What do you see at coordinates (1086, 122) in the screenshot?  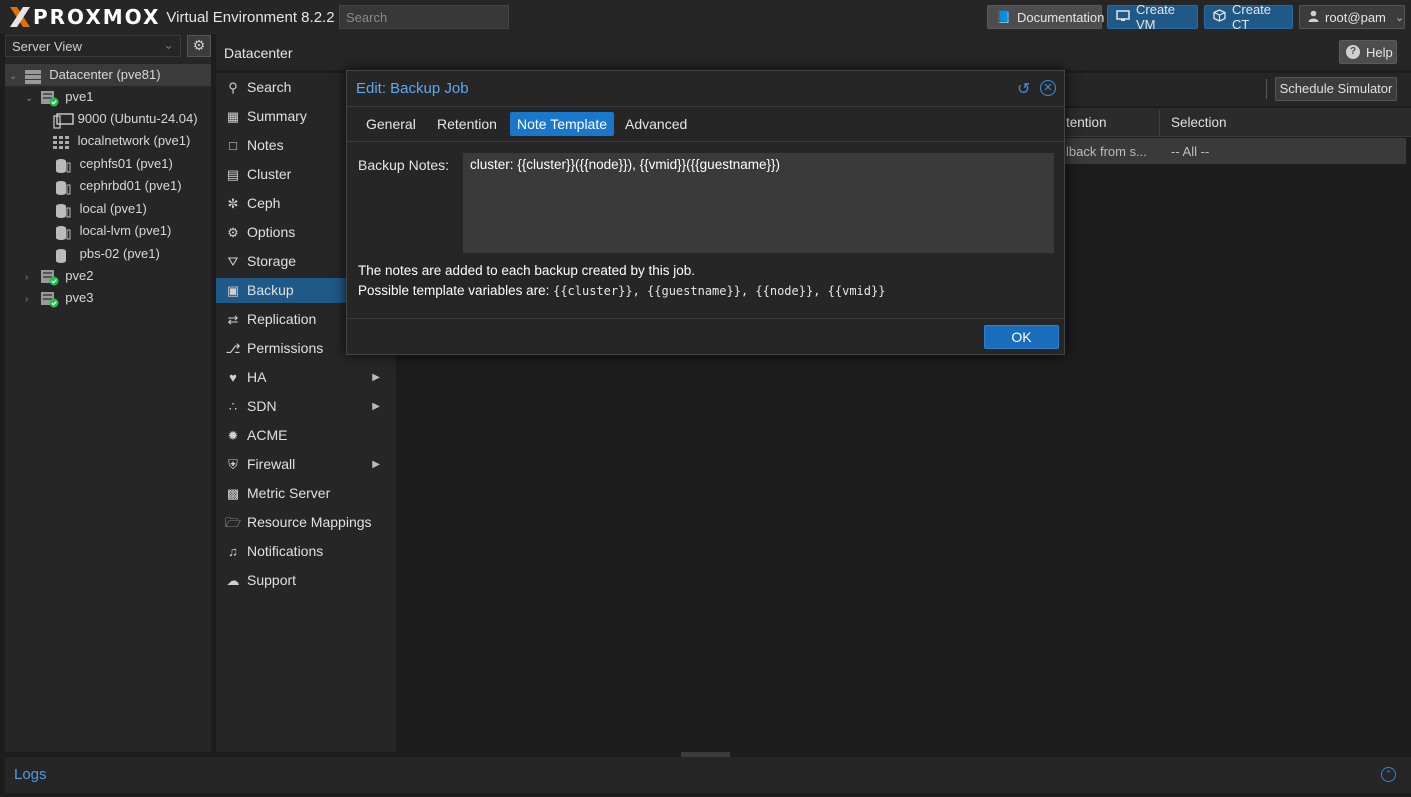 I see `column-header-retention: tention` at bounding box center [1086, 122].